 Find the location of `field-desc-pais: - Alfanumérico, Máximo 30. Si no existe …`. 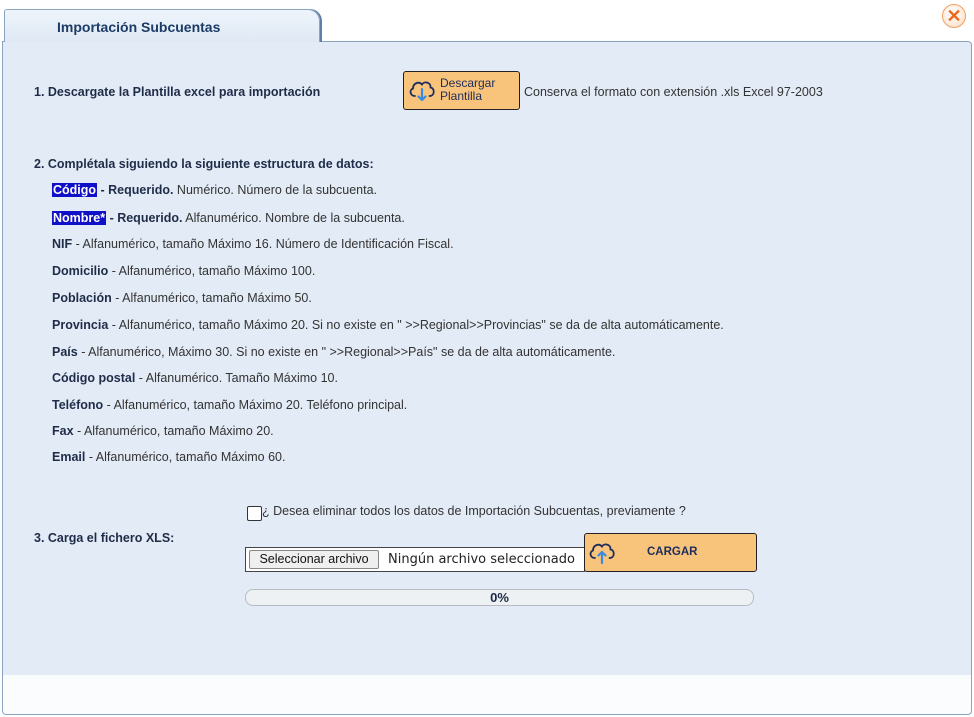

field-desc-pais: - Alfanumérico, Máximo 30. Si no existe … is located at coordinates (346, 352).